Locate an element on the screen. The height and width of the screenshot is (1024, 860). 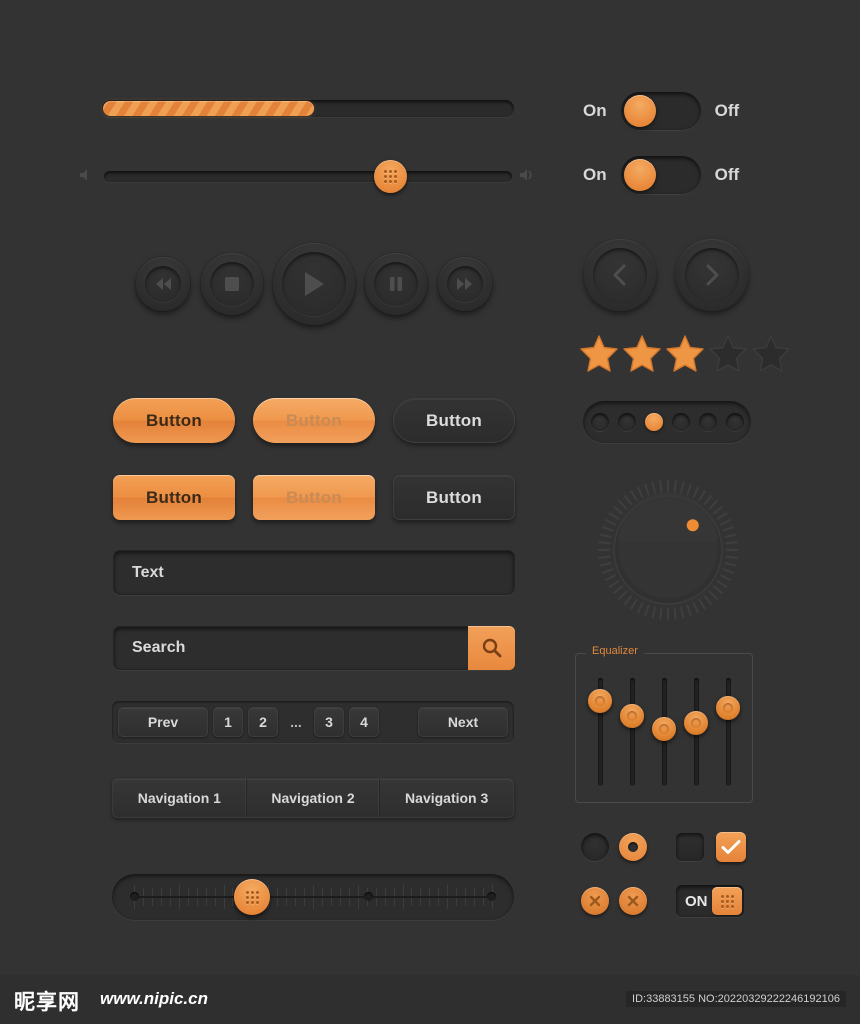
button-orange-muted-pill: Button is located at coordinates (314, 420).